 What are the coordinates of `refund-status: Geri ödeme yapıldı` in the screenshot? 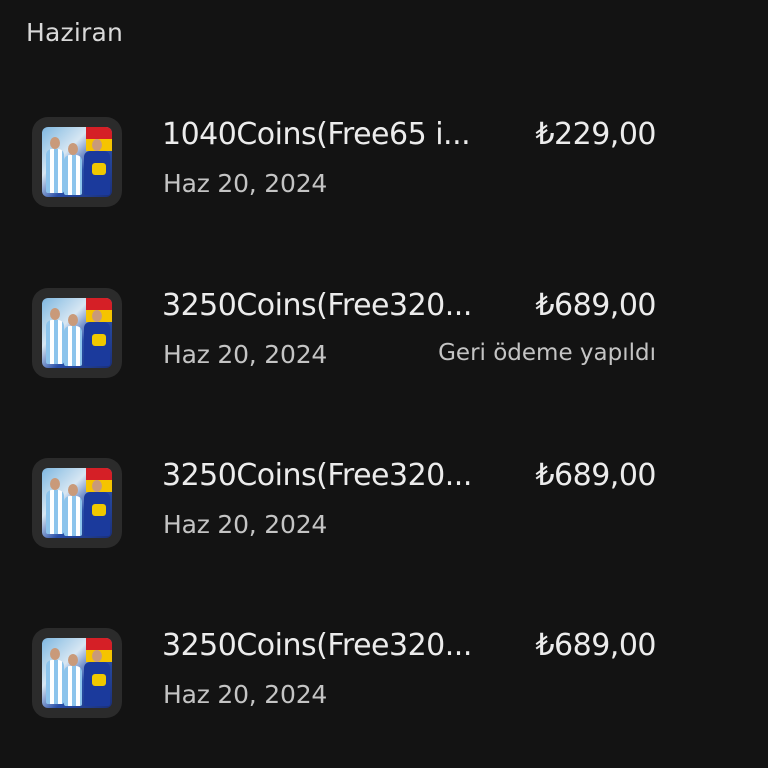 It's located at (547, 353).